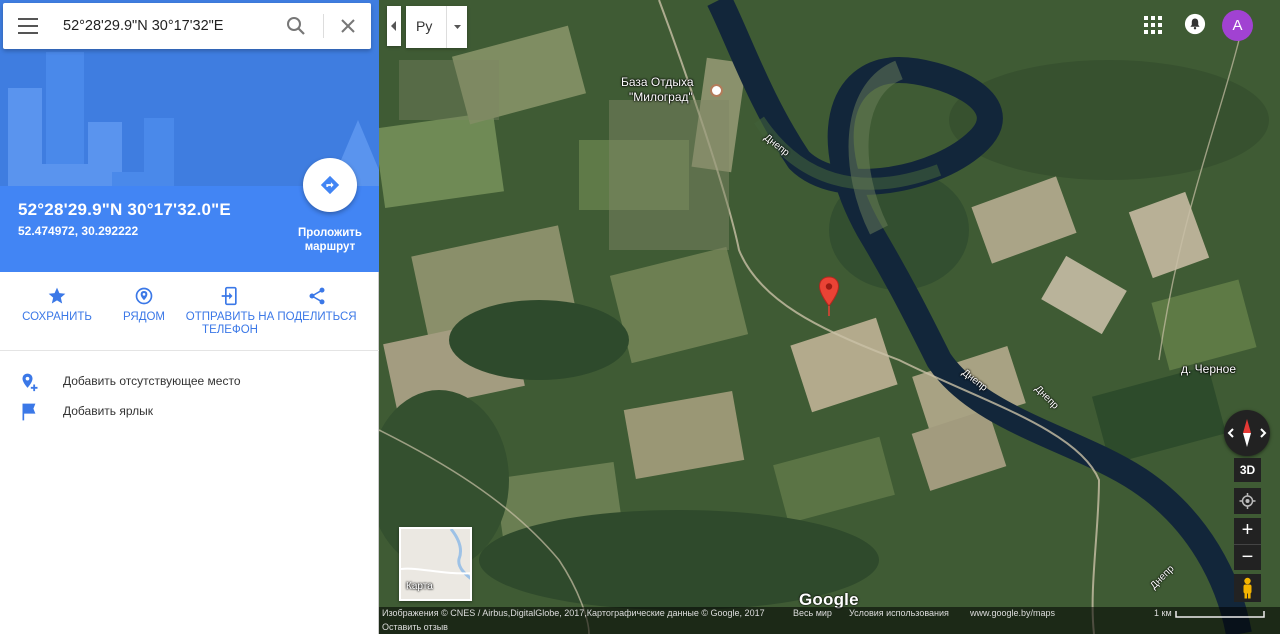 The image size is (1280, 634). I want to click on search-icon, so click(296, 26).